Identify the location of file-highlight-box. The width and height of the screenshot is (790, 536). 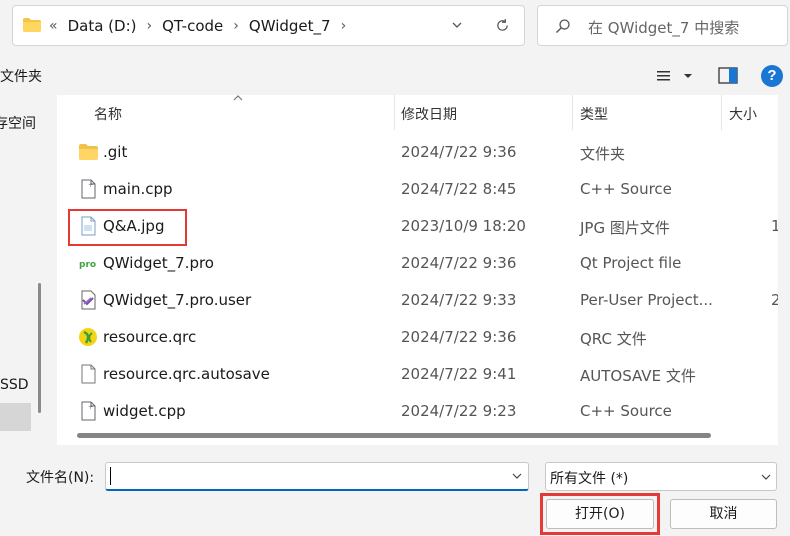
(127, 227).